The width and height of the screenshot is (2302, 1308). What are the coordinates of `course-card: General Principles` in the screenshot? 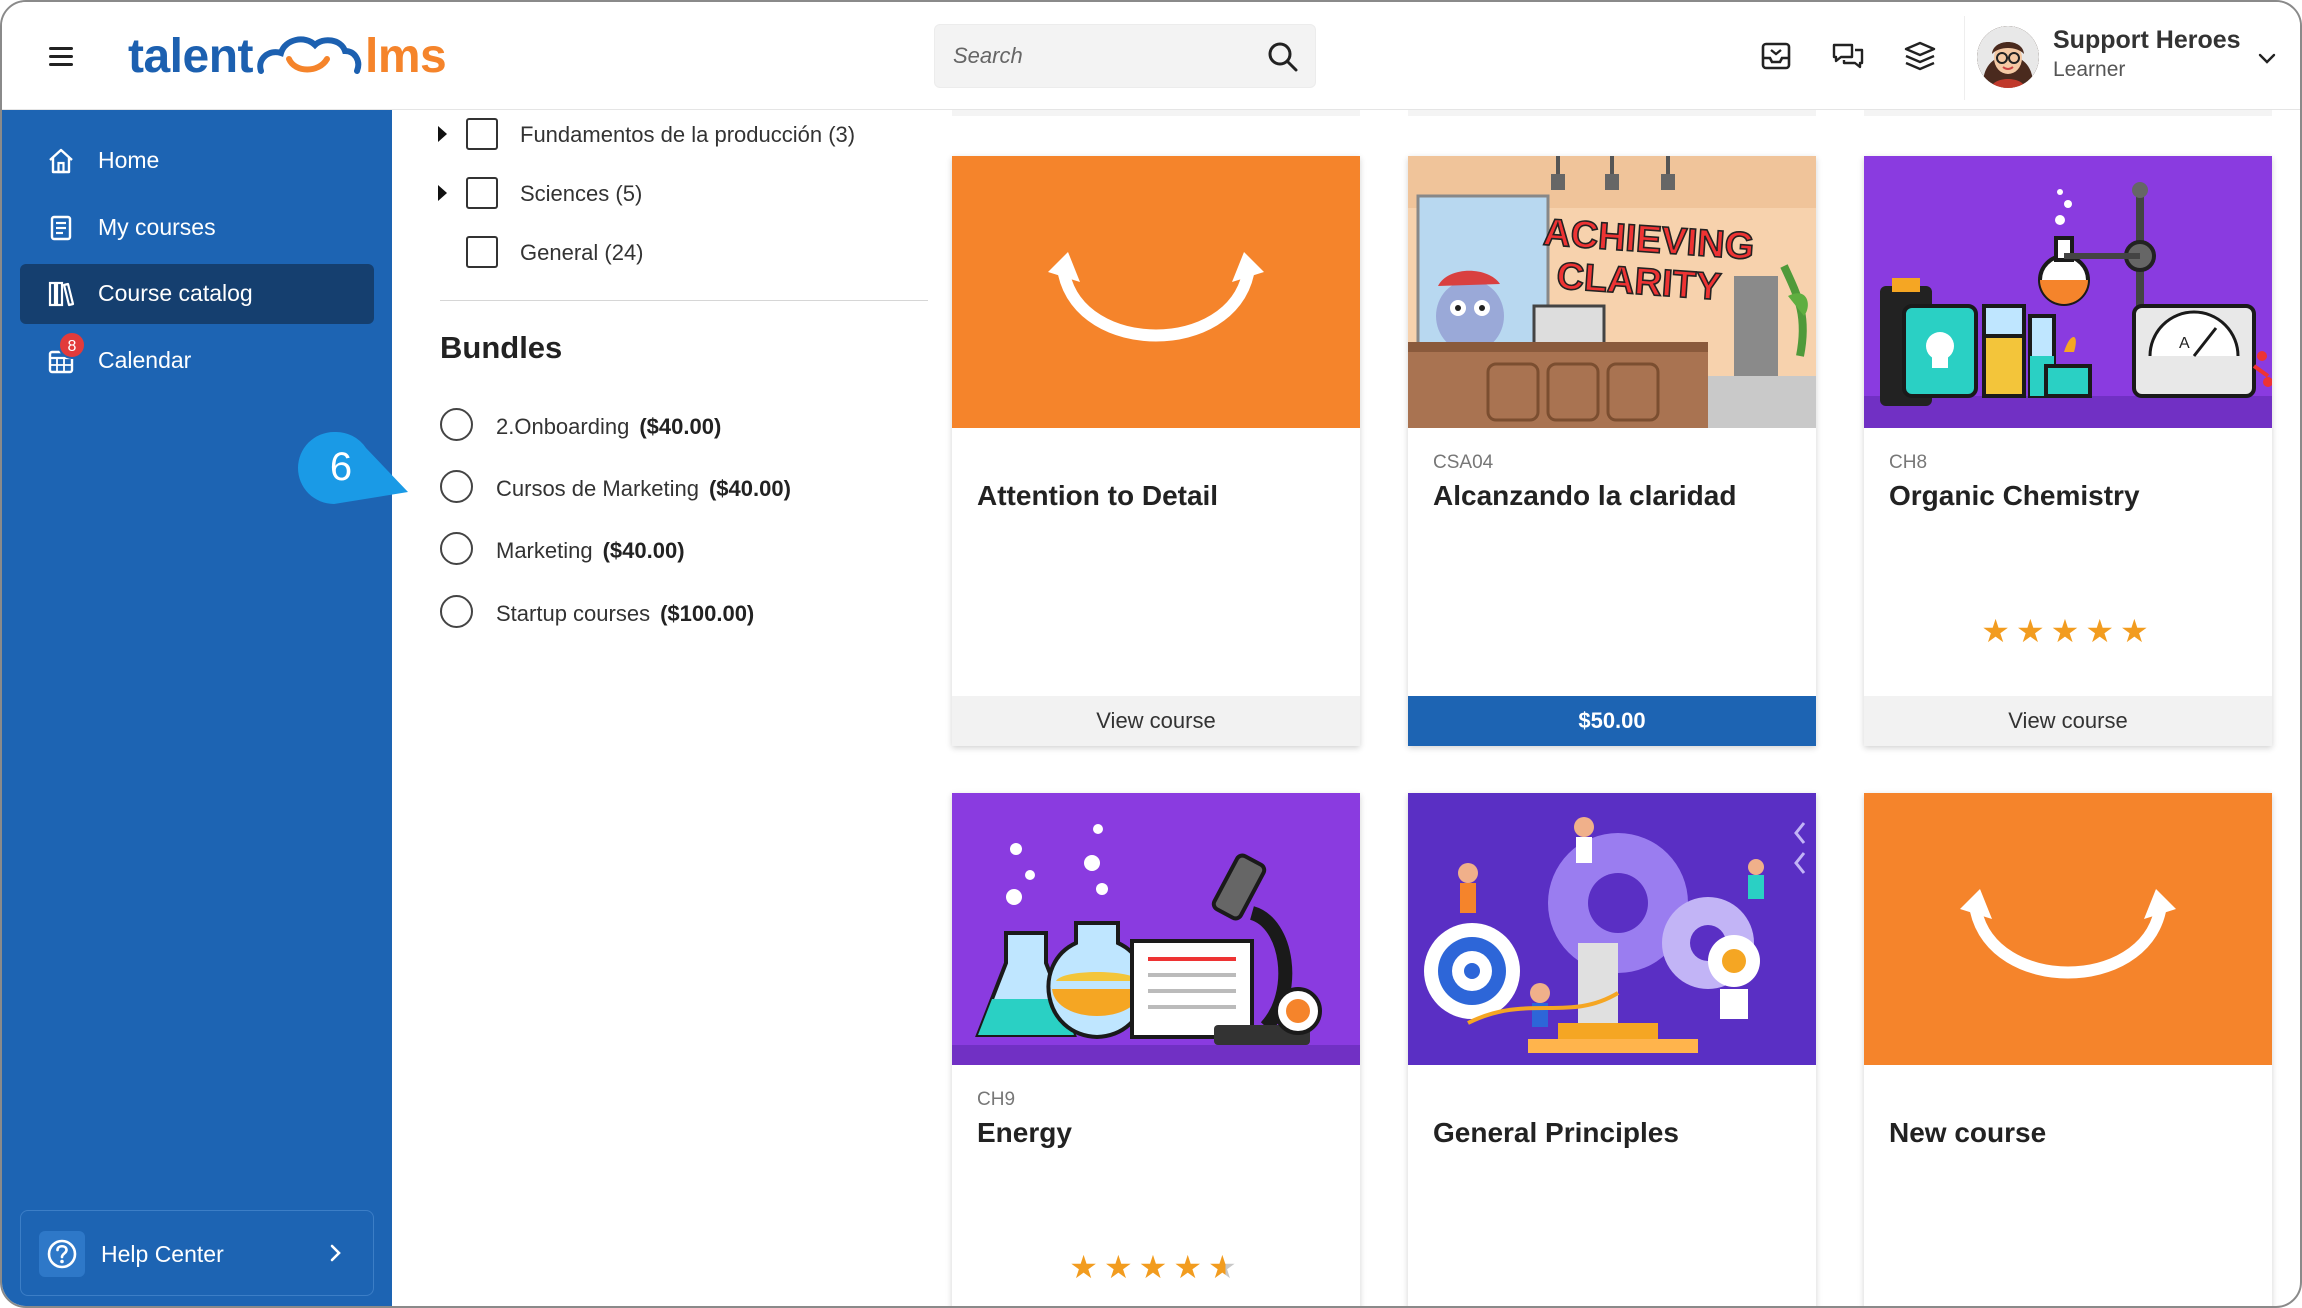 It's located at (1612, 1049).